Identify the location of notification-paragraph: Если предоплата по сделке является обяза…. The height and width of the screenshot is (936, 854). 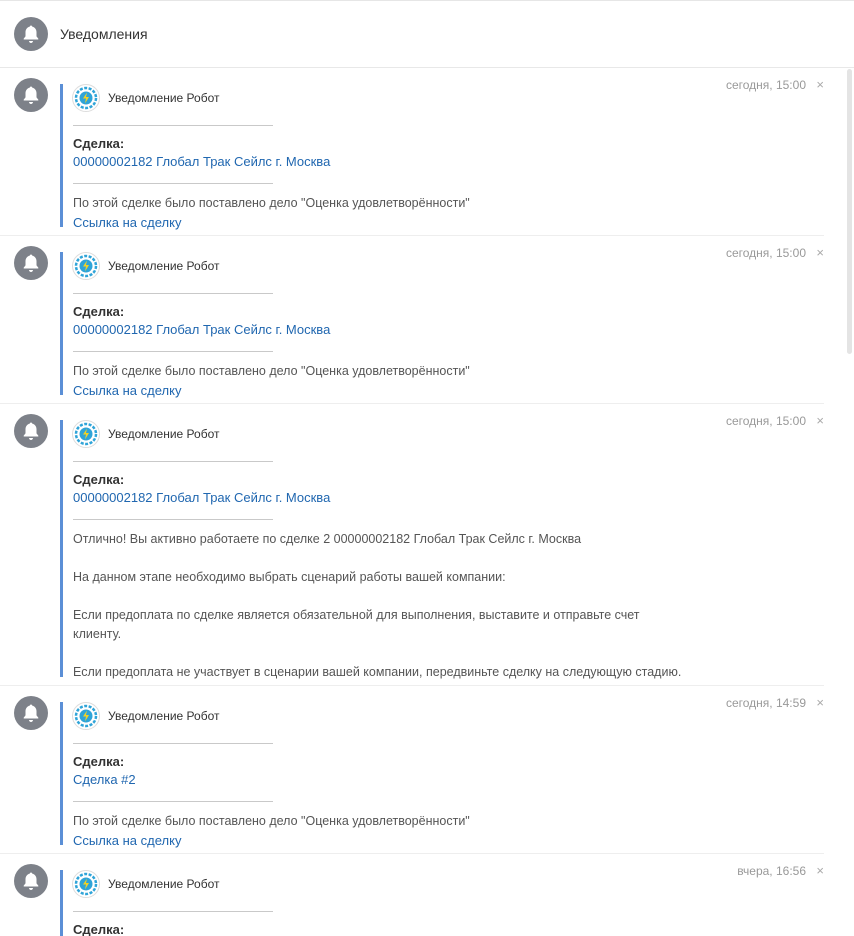
(356, 624).